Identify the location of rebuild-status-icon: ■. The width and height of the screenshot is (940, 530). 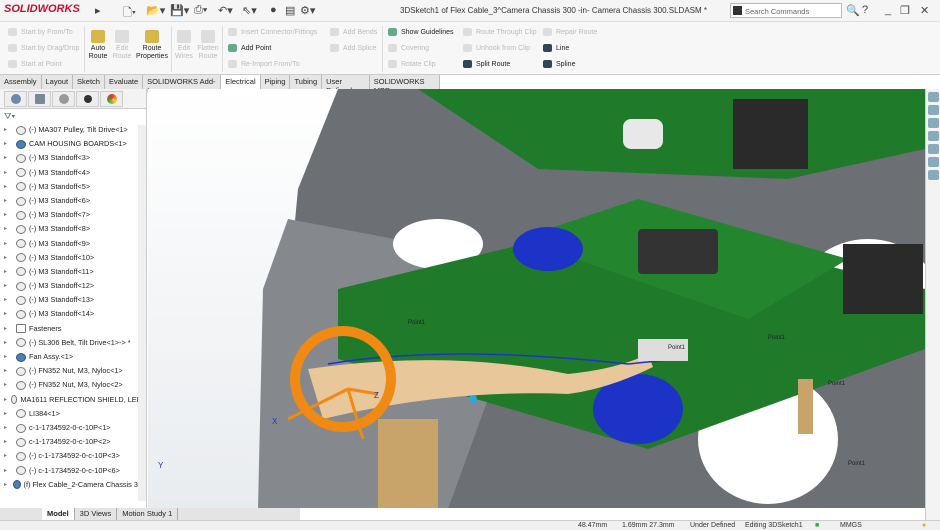
(817, 525).